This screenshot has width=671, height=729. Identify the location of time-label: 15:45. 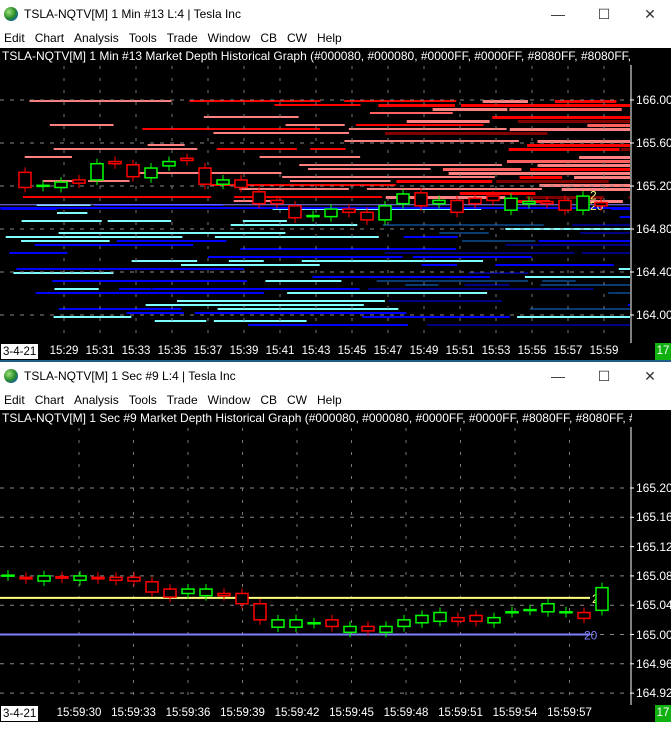
(352, 351).